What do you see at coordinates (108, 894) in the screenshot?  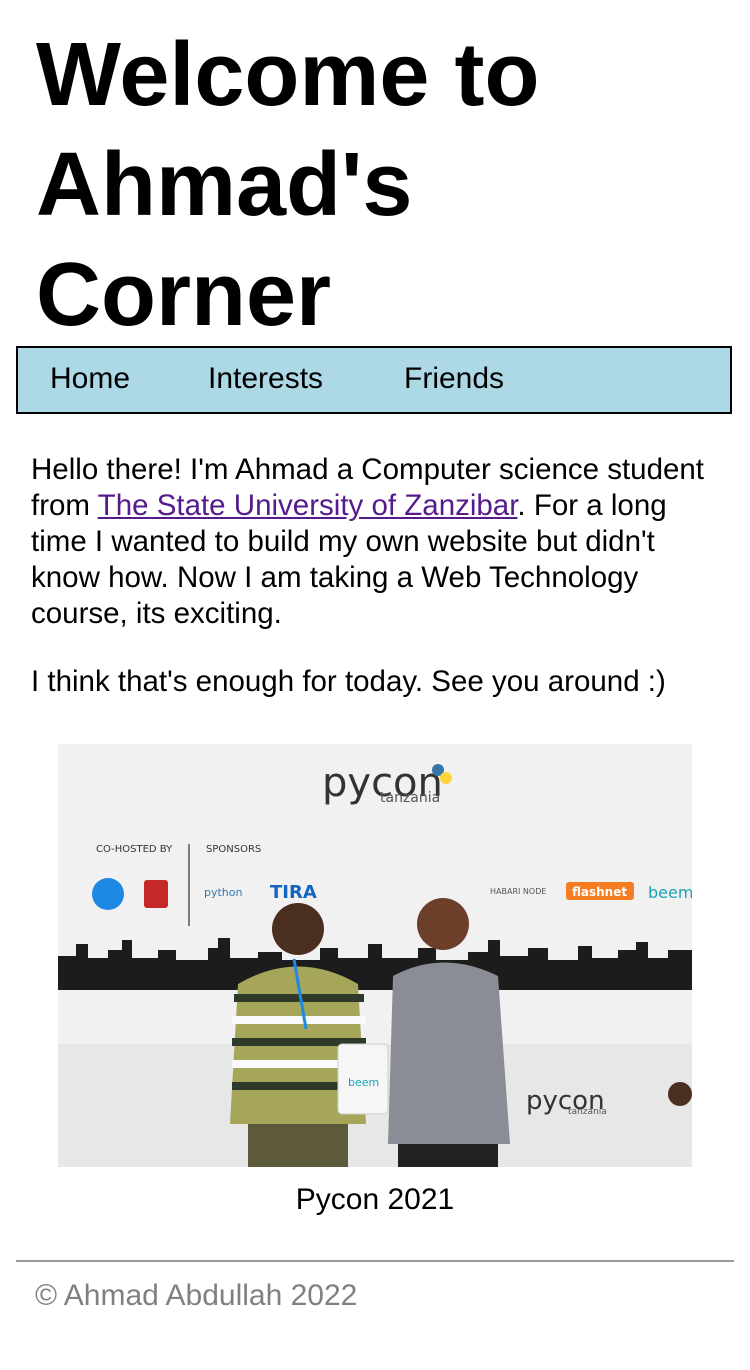 I see `irabu-logo-icon` at bounding box center [108, 894].